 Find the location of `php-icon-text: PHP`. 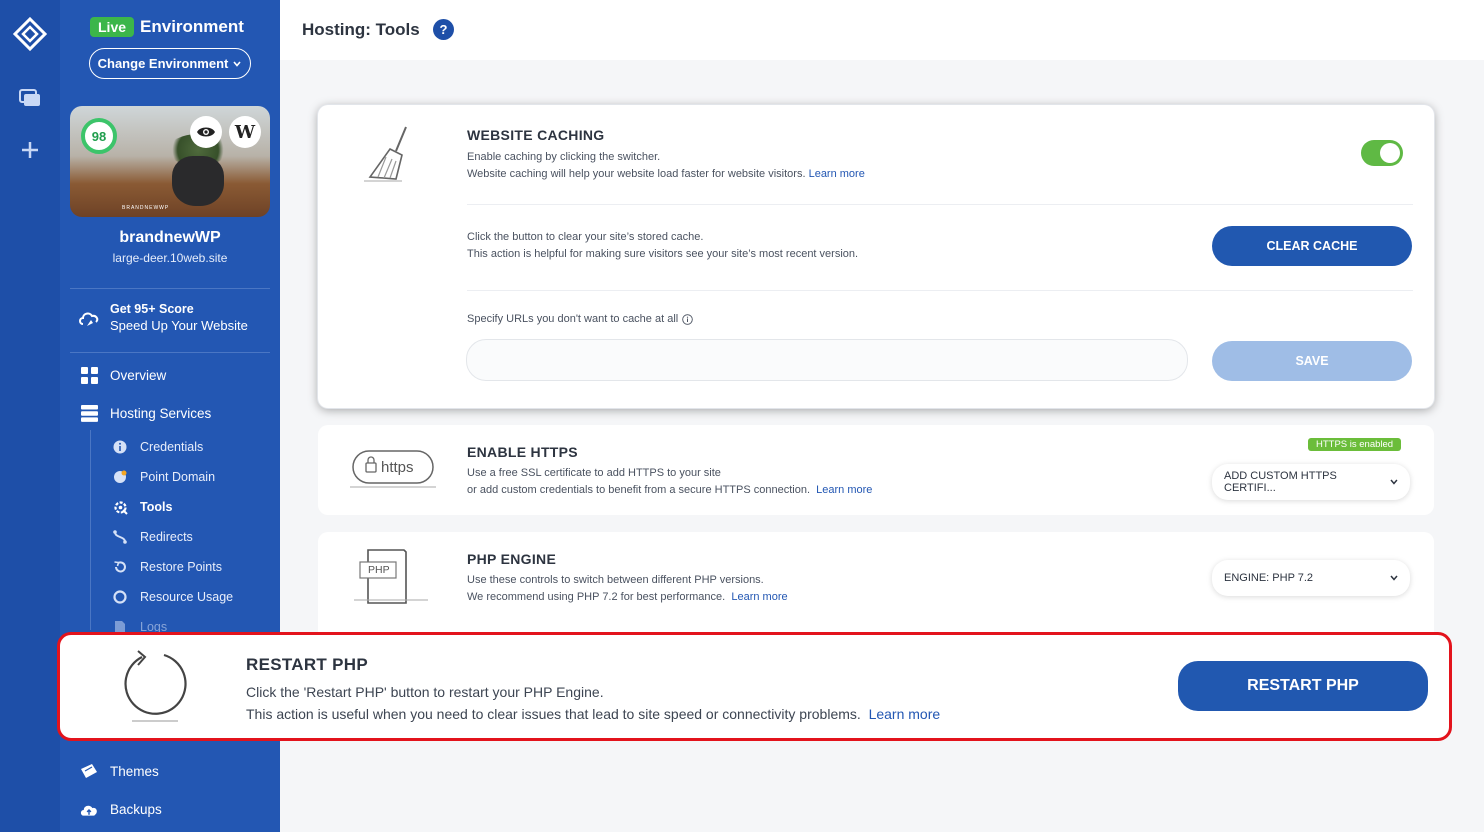

php-icon-text: PHP is located at coordinates (379, 570).